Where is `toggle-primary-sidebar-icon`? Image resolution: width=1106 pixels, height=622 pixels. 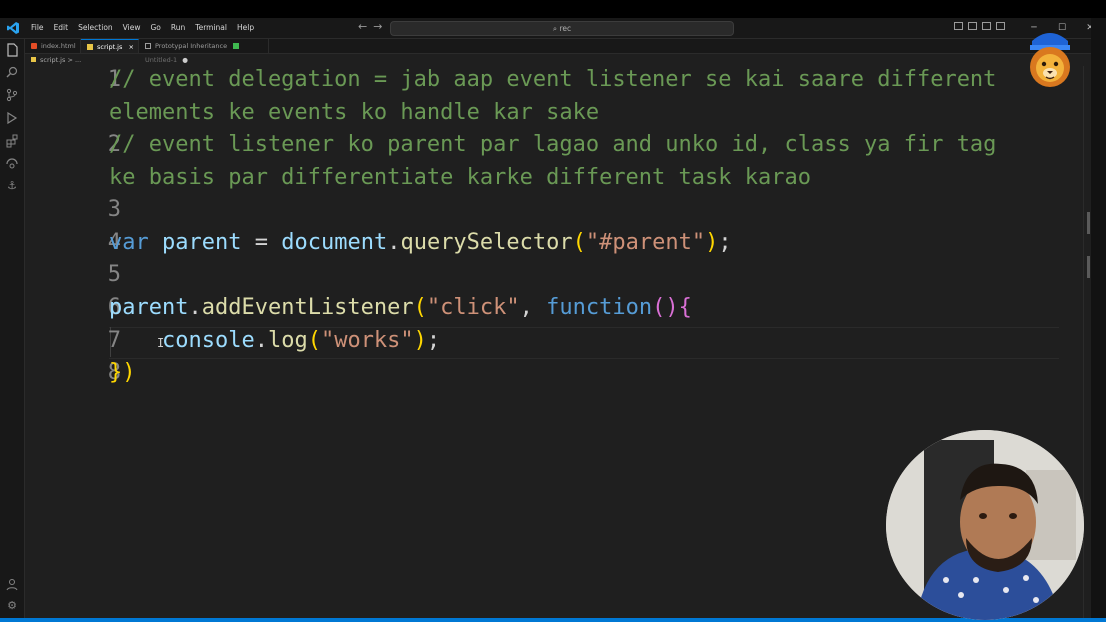
toggle-primary-sidebar-icon is located at coordinates (958, 26).